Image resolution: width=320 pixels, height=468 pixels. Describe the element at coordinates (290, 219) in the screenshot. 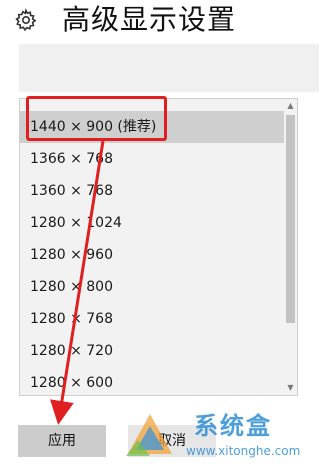

I see `scroll-thumb` at that location.